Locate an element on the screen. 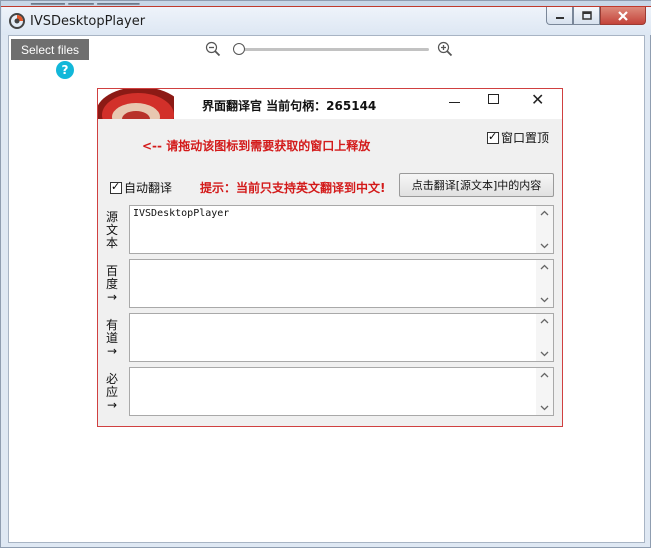 This screenshot has width=651, height=548. maximize-button is located at coordinates (586, 16).